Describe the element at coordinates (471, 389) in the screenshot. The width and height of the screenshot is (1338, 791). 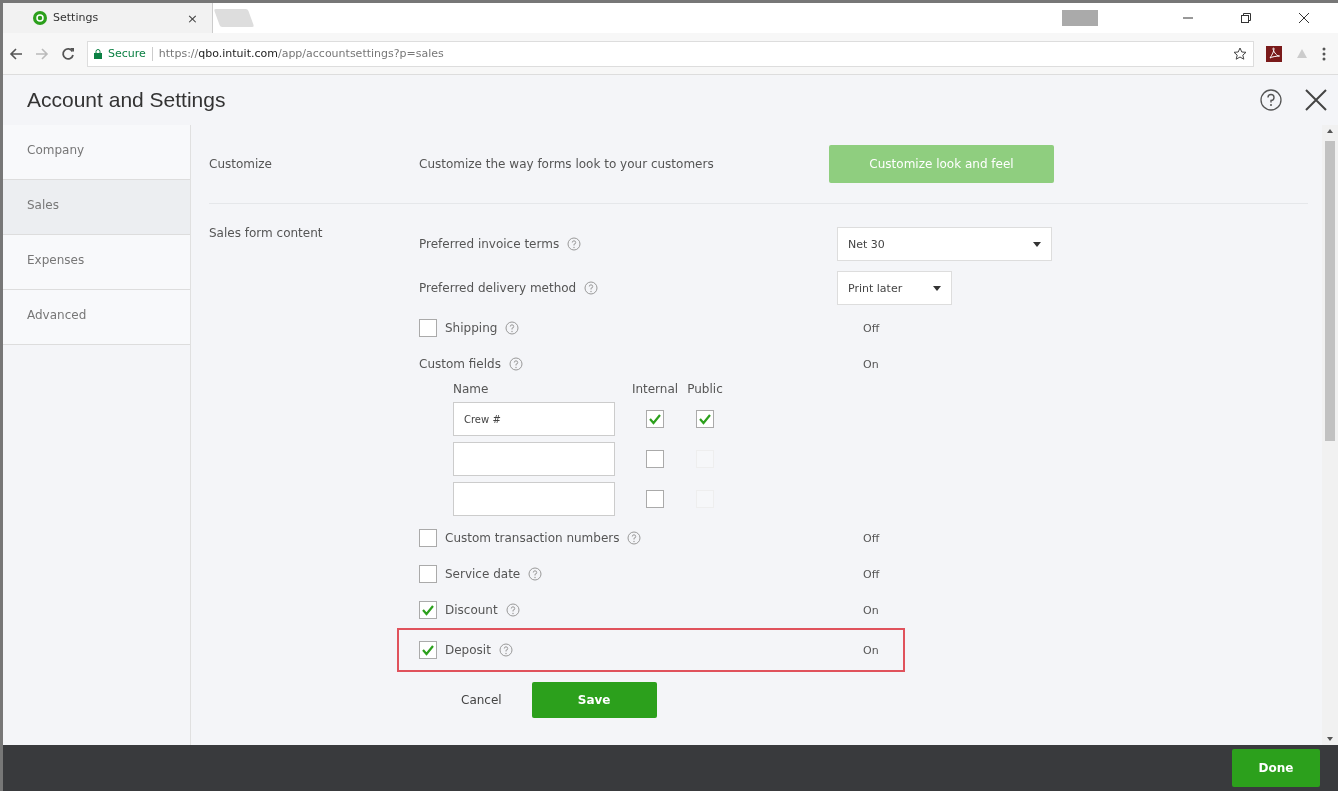
I see `column-header: Name` at that location.